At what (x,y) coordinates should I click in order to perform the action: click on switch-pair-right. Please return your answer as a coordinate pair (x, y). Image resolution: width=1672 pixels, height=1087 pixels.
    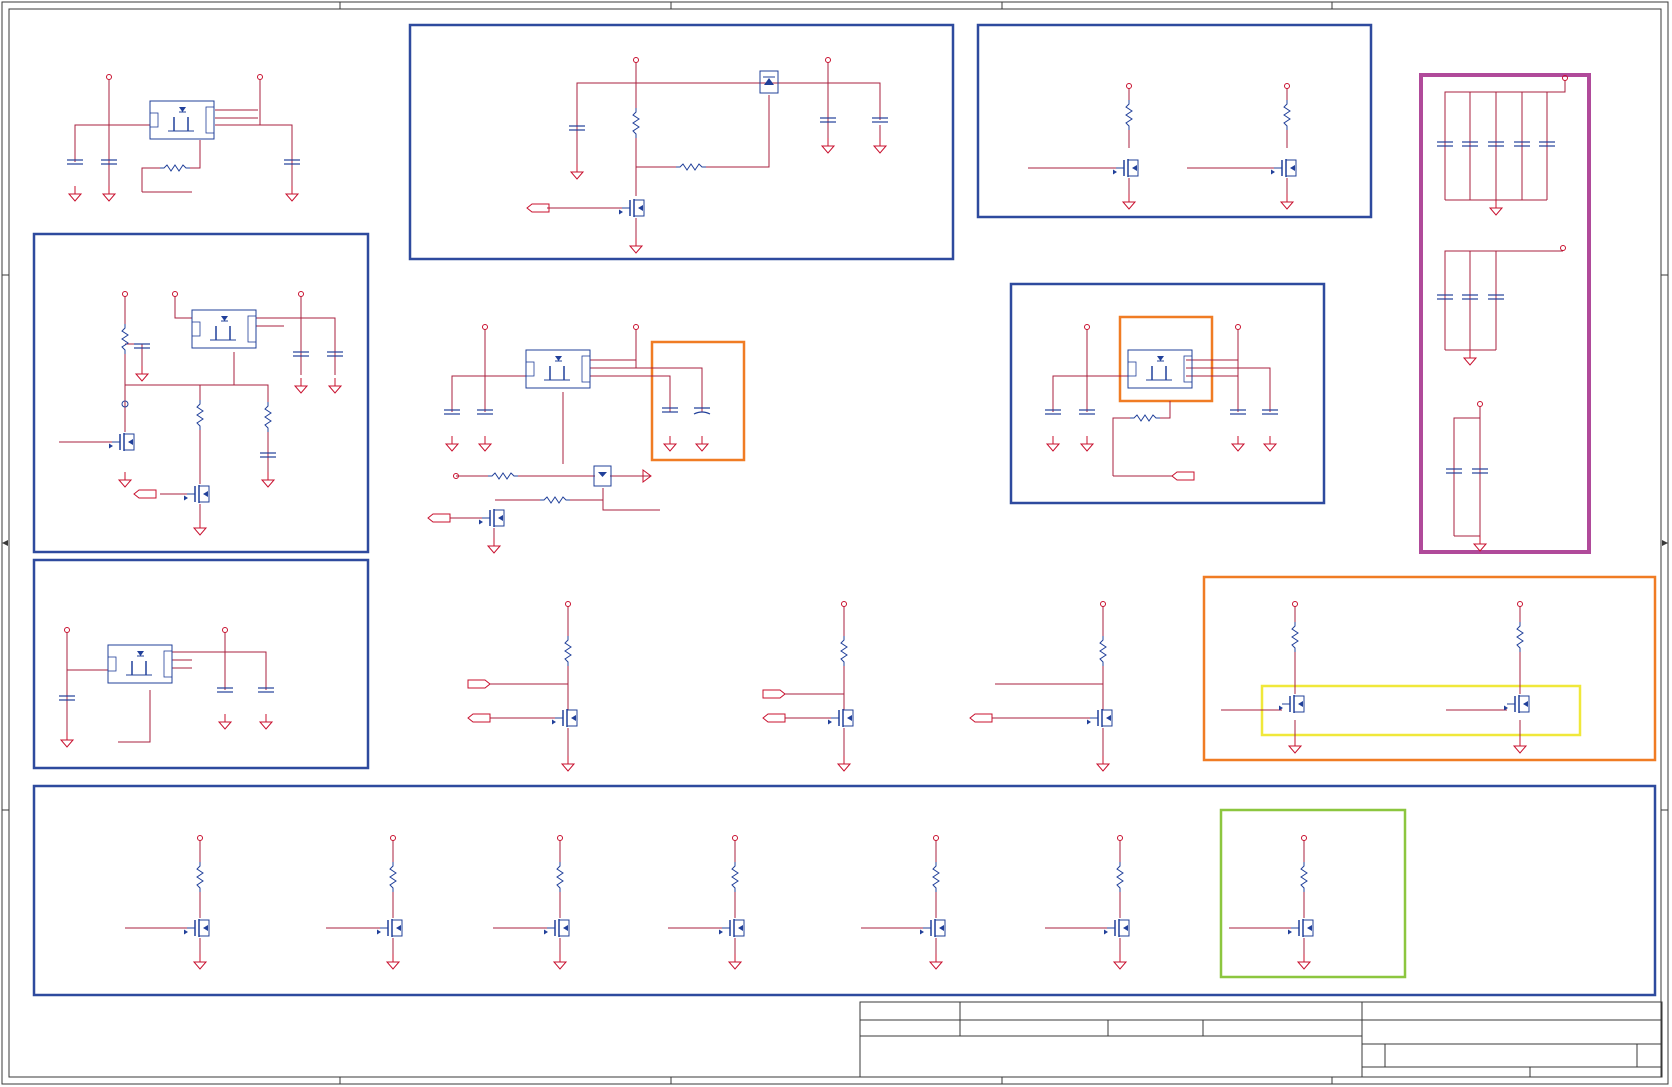
    Looking at the image, I should click on (1375, 677).